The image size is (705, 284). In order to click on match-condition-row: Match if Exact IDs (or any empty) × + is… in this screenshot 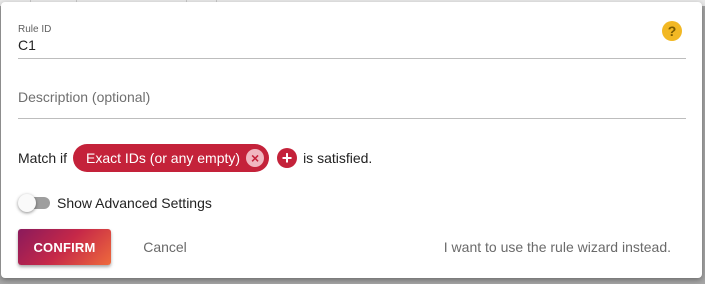, I will do `click(195, 158)`.